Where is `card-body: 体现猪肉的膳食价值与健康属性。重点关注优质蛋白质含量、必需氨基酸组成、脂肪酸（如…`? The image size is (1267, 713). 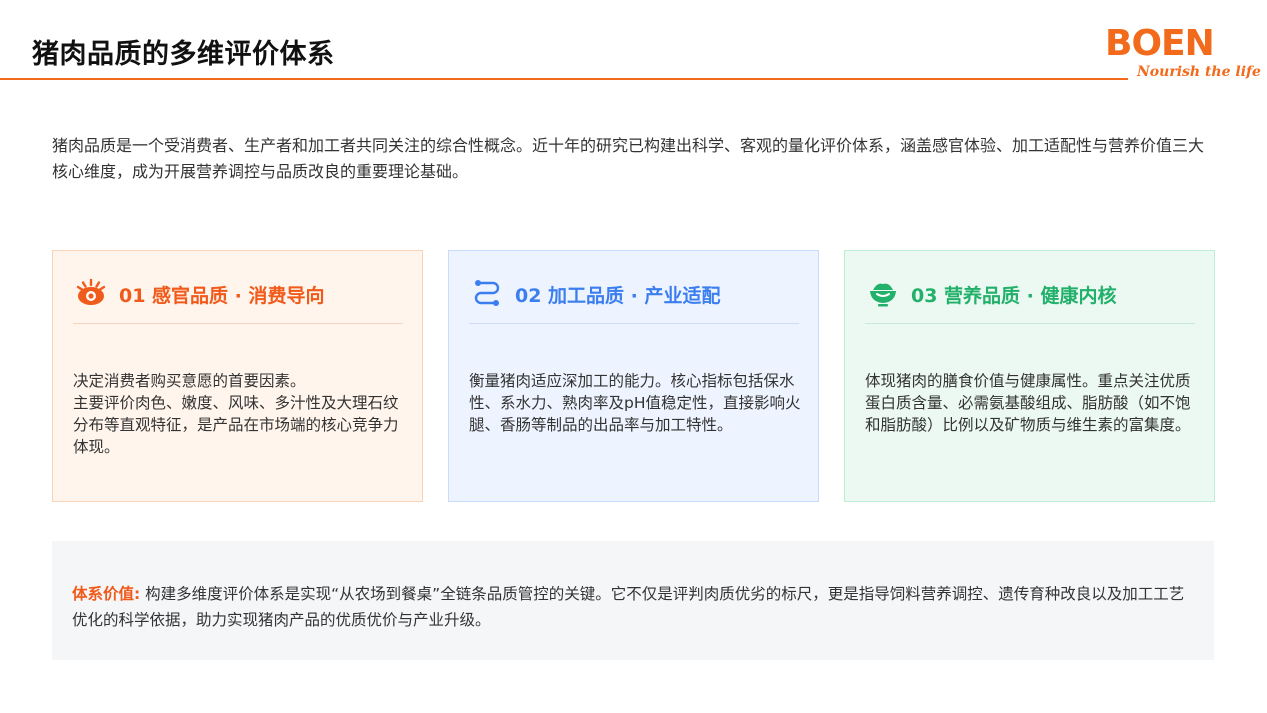
card-body: 体现猪肉的膳食价值与健康属性。重点关注优质蛋白质含量、必需氨基酸组成、脂肪酸（如… is located at coordinates (1028, 403).